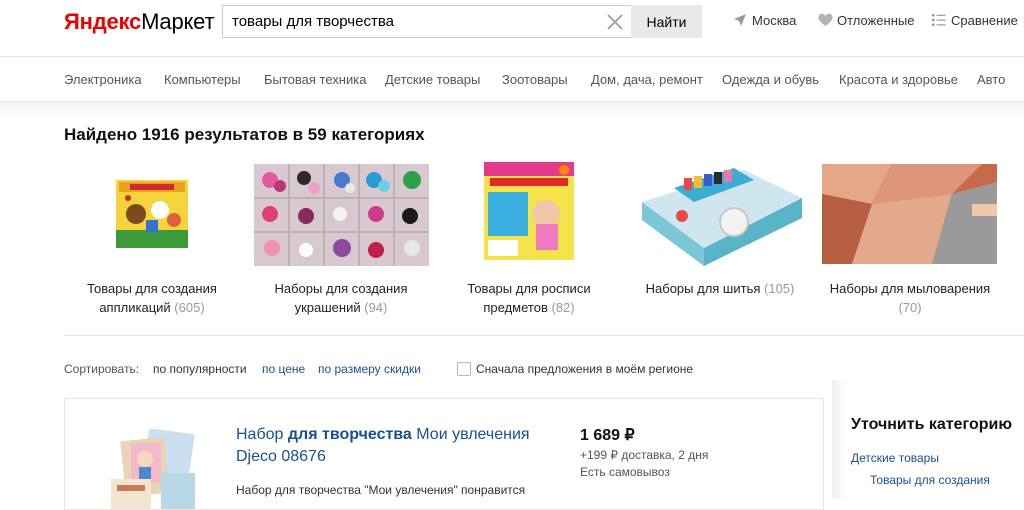 The image size is (1024, 510). What do you see at coordinates (898, 79) in the screenshot?
I see `nav-item-beauty: Красота и здоровье` at bounding box center [898, 79].